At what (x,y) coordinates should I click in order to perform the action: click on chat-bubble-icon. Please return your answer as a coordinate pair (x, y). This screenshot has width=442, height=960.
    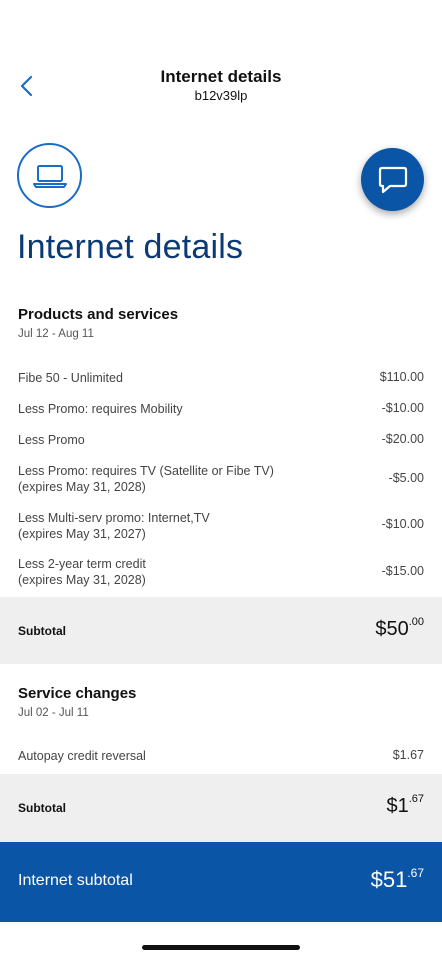
    Looking at the image, I should click on (392, 179).